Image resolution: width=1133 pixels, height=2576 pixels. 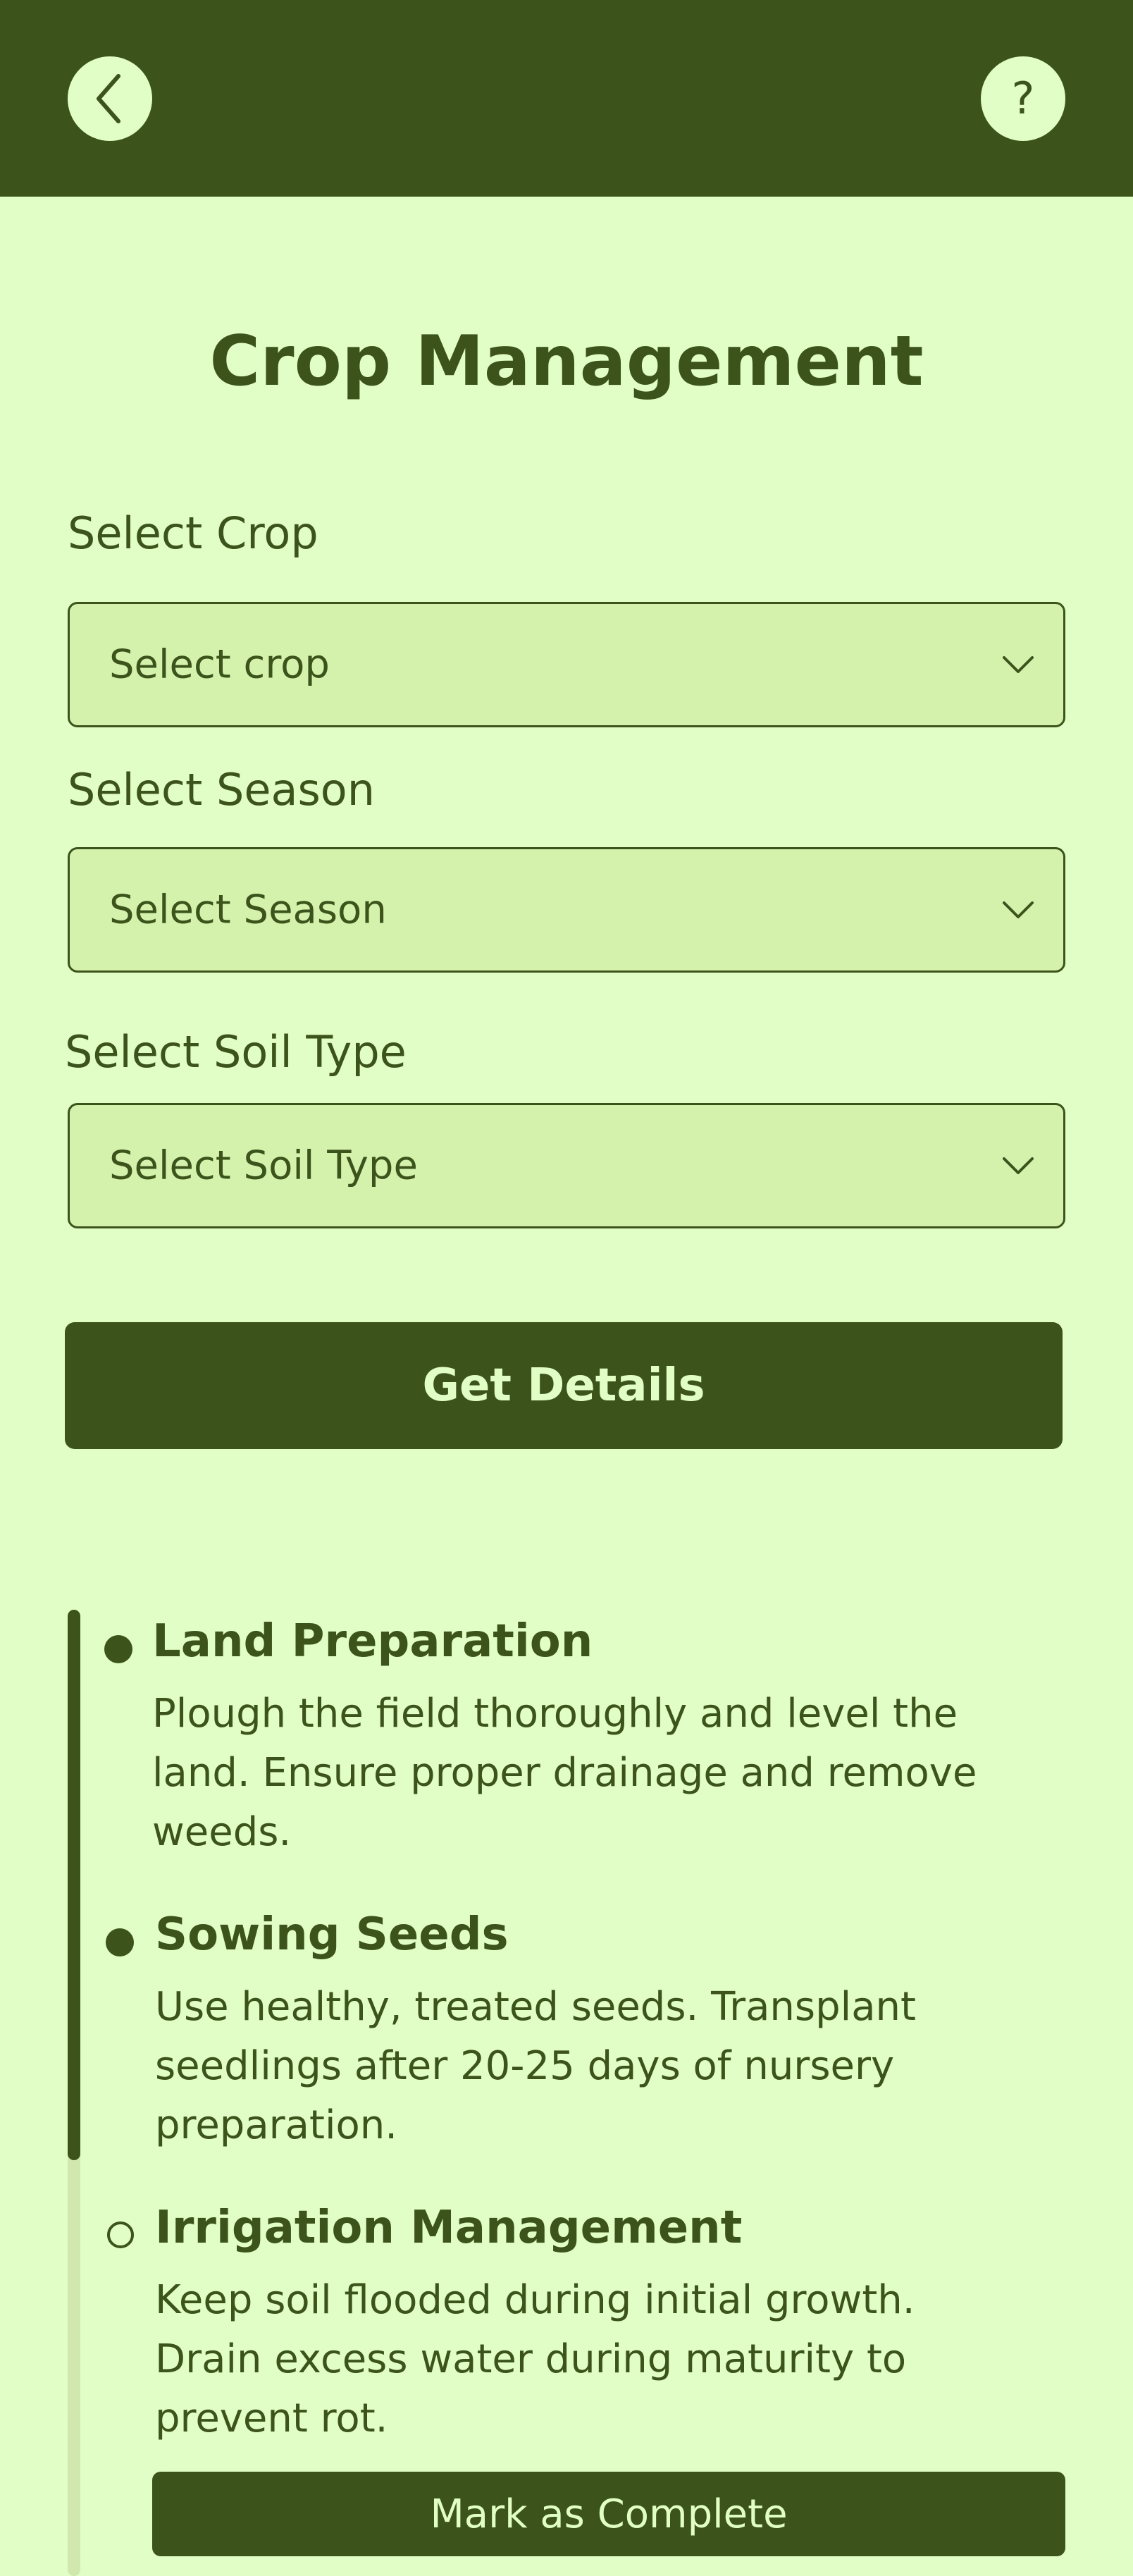 I want to click on season-label: Select Season, so click(x=221, y=789).